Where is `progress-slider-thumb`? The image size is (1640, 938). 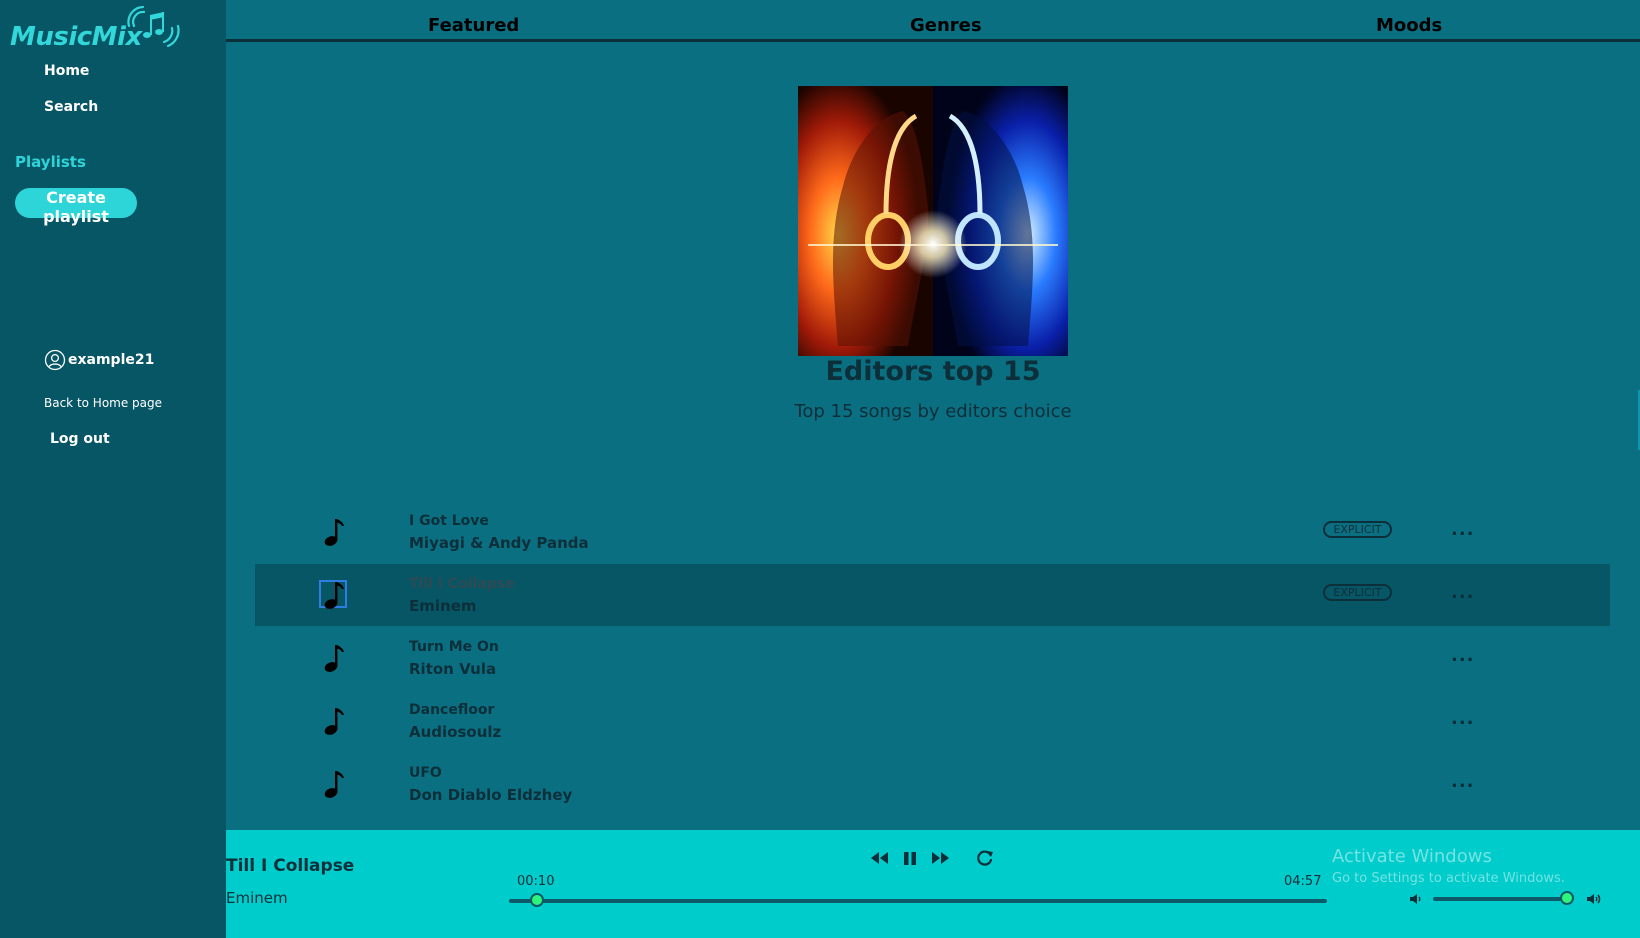 progress-slider-thumb is located at coordinates (536, 900).